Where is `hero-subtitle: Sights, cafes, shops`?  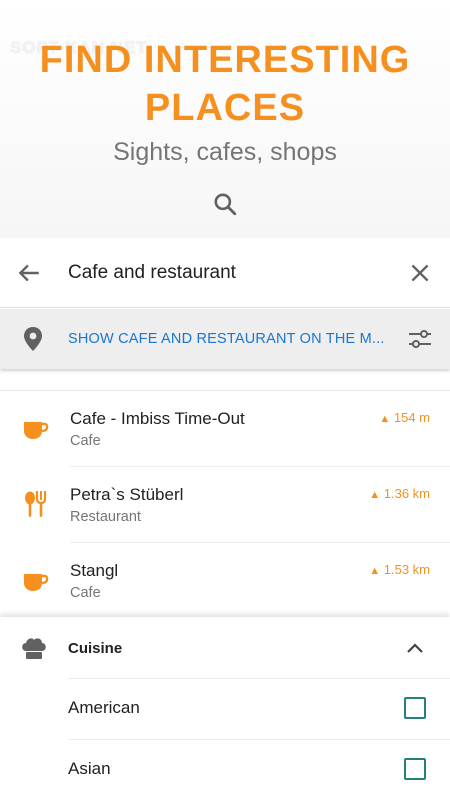 hero-subtitle: Sights, cafes, shops is located at coordinates (225, 152).